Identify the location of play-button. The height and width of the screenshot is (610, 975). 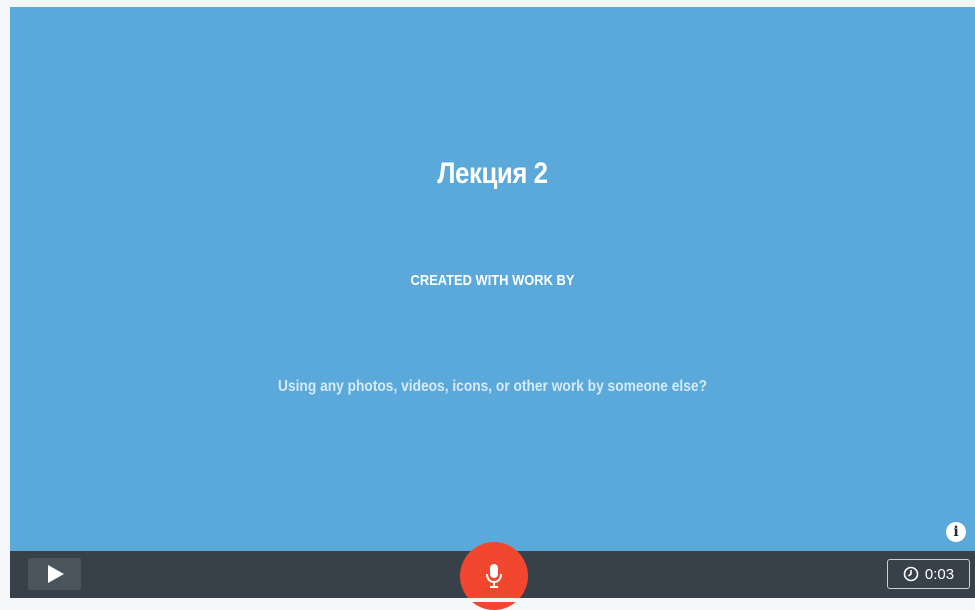
(54, 574).